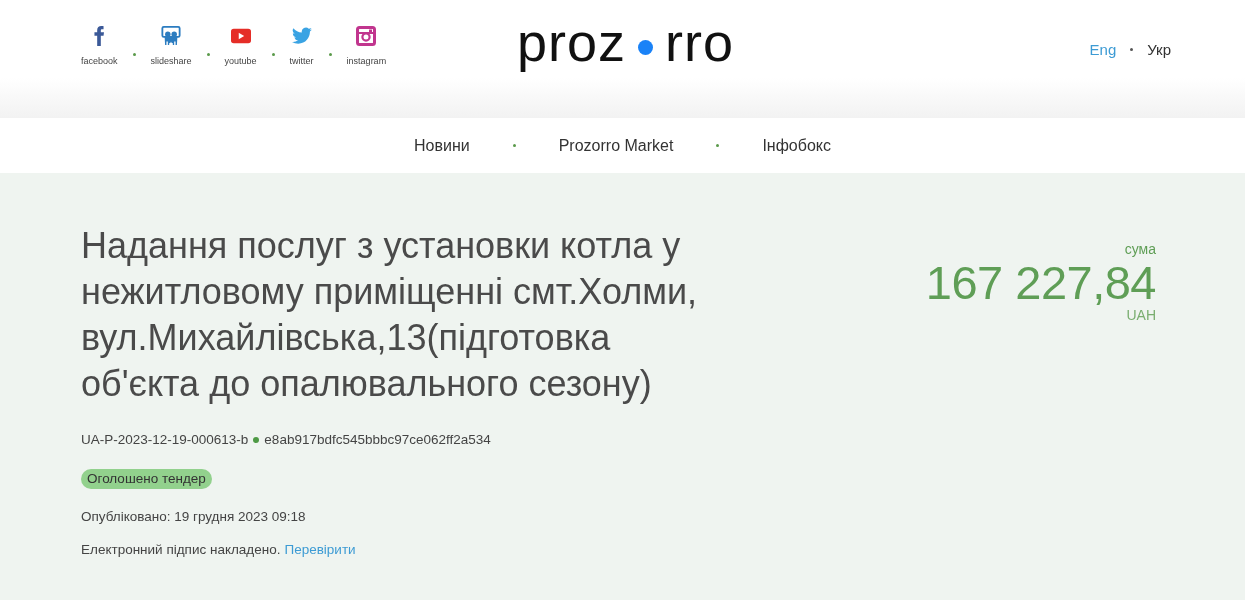 The image size is (1245, 600). I want to click on nav-link: Інфобокс, so click(796, 145).